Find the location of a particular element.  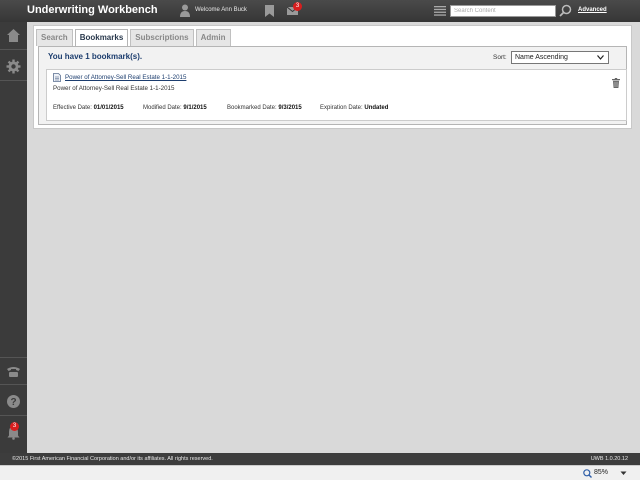

gear-icon is located at coordinates (13, 66).